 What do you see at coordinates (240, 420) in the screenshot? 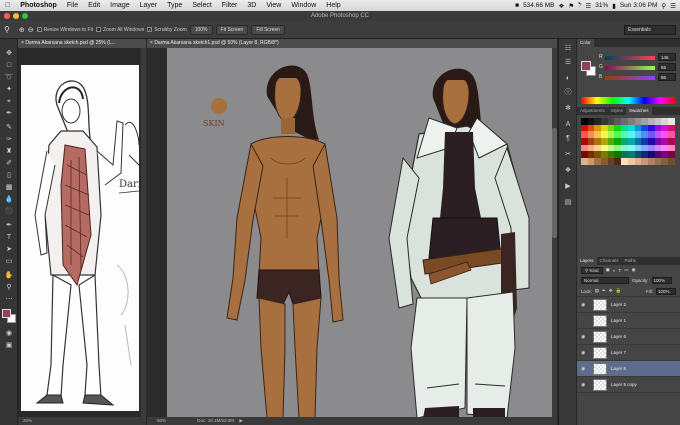
I see `doc2-status-arrow-icon: ▶` at bounding box center [240, 420].